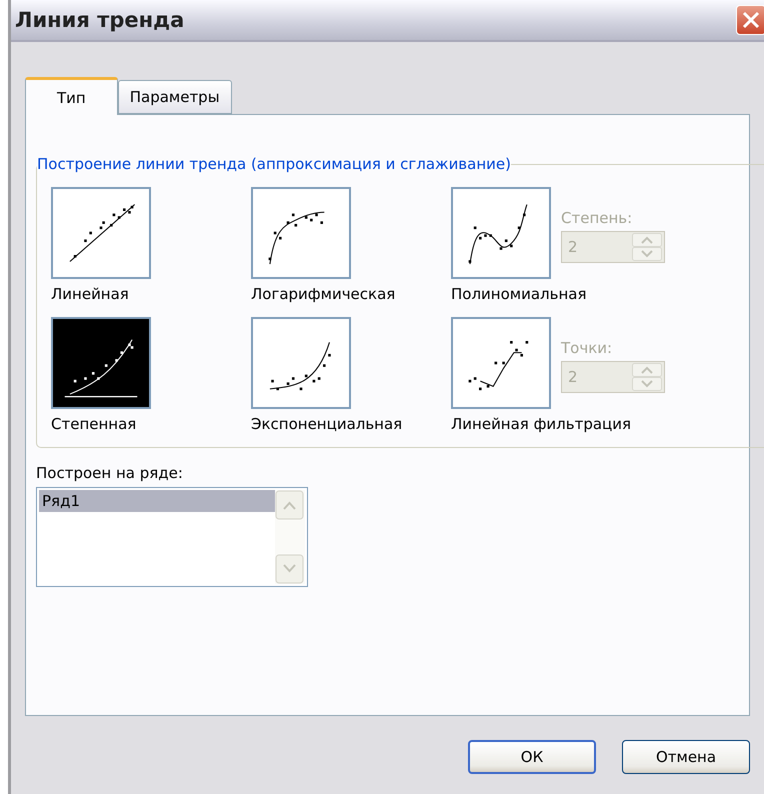 The height and width of the screenshot is (794, 764). What do you see at coordinates (274, 164) in the screenshot?
I see `group-title: Построение линии тренда (аппроксимация и сглаживание)` at bounding box center [274, 164].